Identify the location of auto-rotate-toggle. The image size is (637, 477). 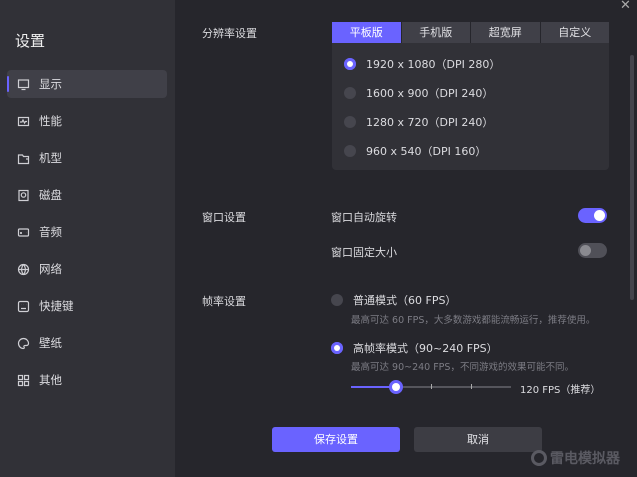
(592, 215).